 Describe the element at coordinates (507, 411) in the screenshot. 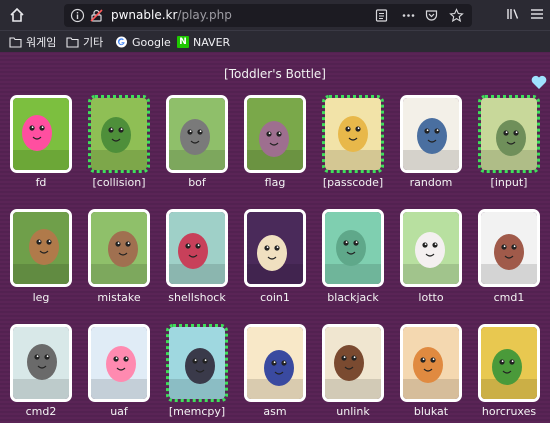

I see `challenge-label: horcruxes` at that location.